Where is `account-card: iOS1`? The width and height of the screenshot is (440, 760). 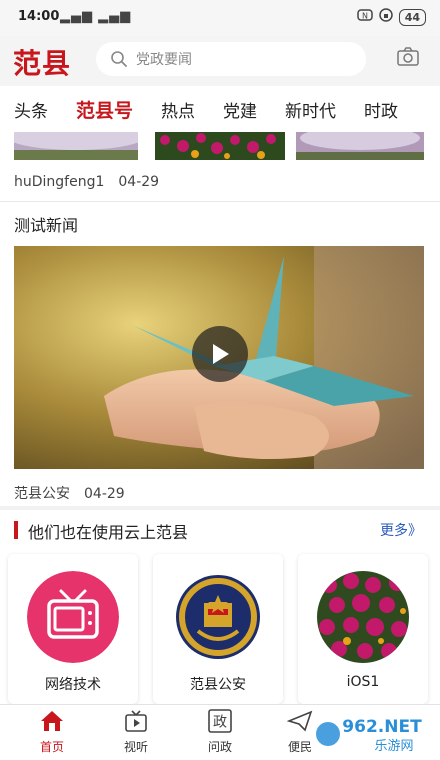
account-card: iOS1 is located at coordinates (363, 629).